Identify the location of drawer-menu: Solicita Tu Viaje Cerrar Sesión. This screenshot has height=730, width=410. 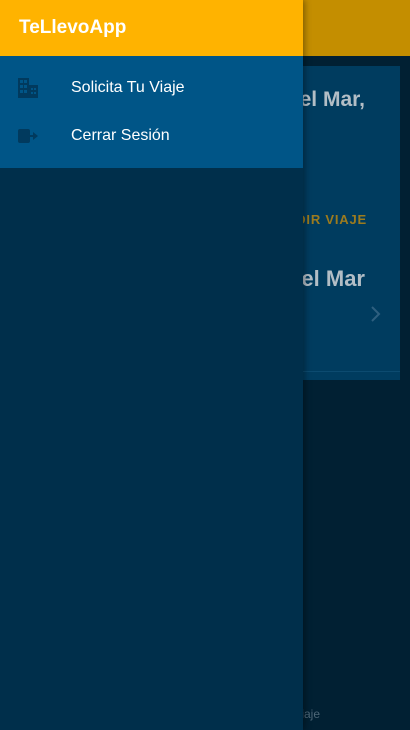
(151, 112).